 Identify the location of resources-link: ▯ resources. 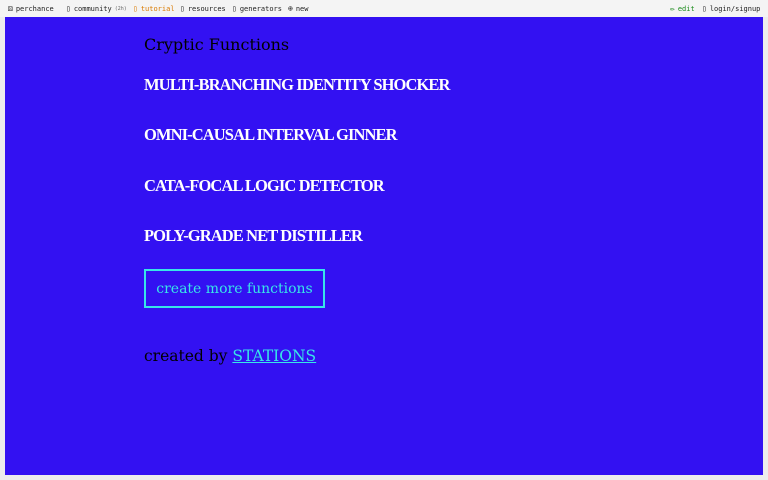
(203, 8).